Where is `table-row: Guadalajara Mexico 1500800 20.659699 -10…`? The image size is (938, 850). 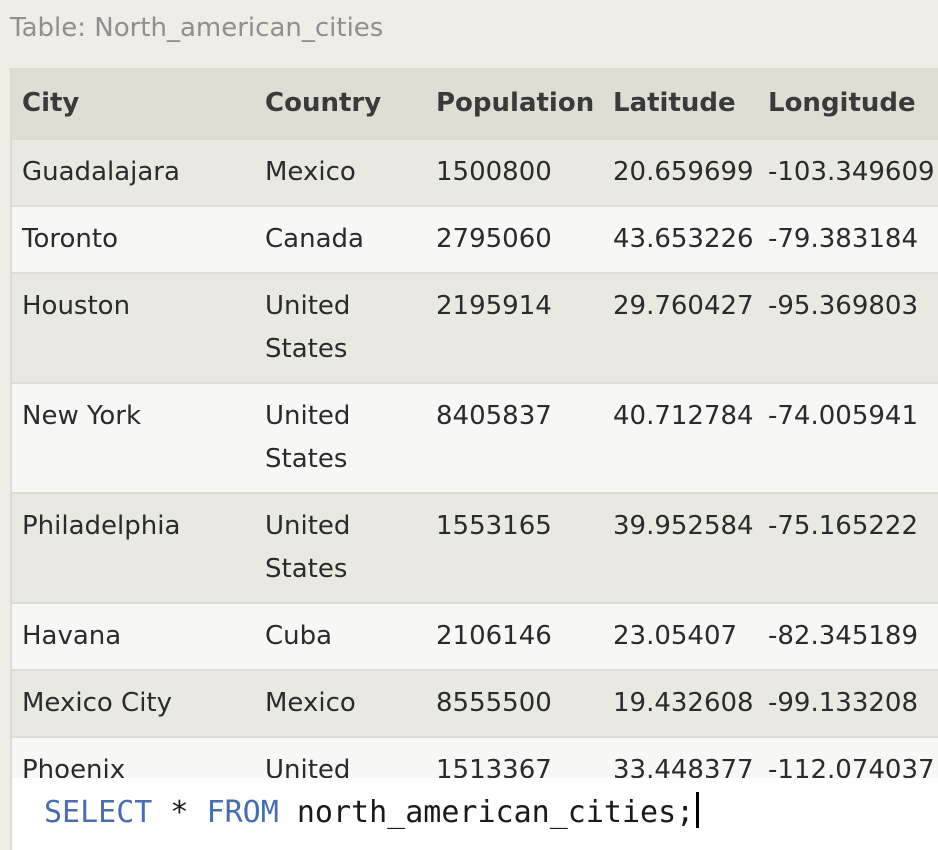 table-row: Guadalajara Mexico 1500800 20.659699 -10… is located at coordinates (475, 172).